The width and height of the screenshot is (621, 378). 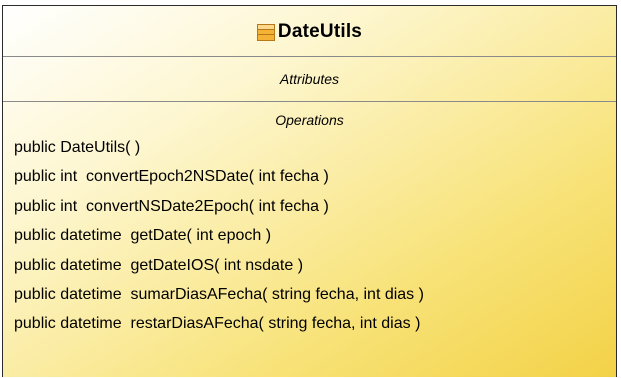 I want to click on attributes-title: Attributes, so click(x=309, y=79).